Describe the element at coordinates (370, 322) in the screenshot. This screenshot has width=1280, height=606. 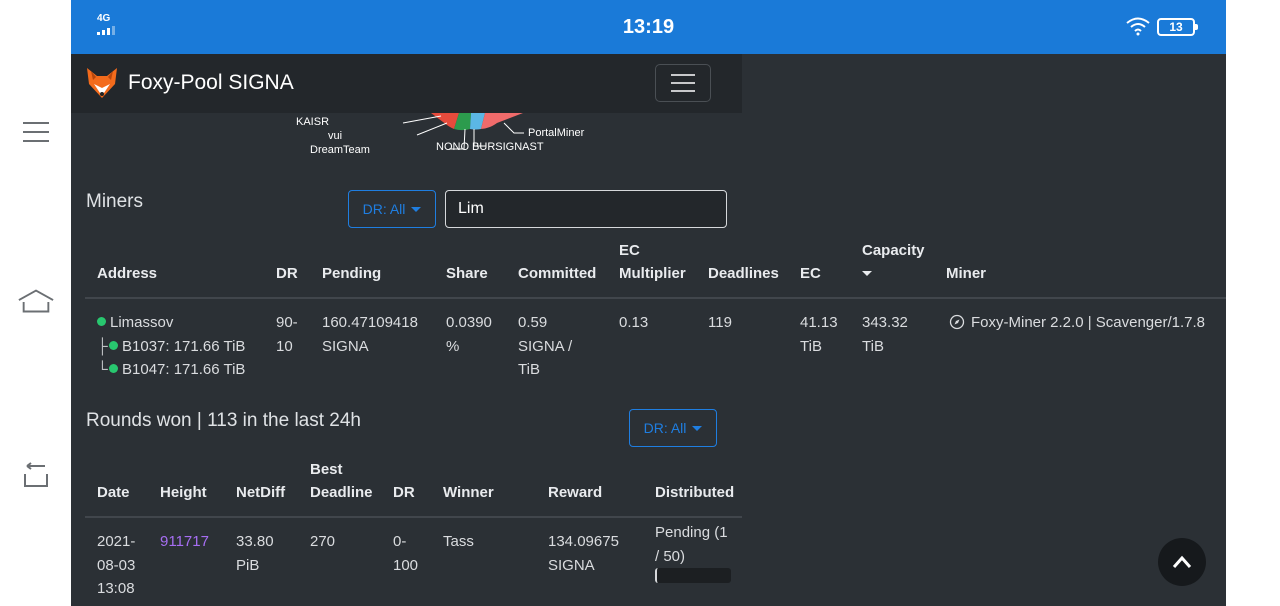
I see `miner-pending-line1: 160.47109418` at that location.